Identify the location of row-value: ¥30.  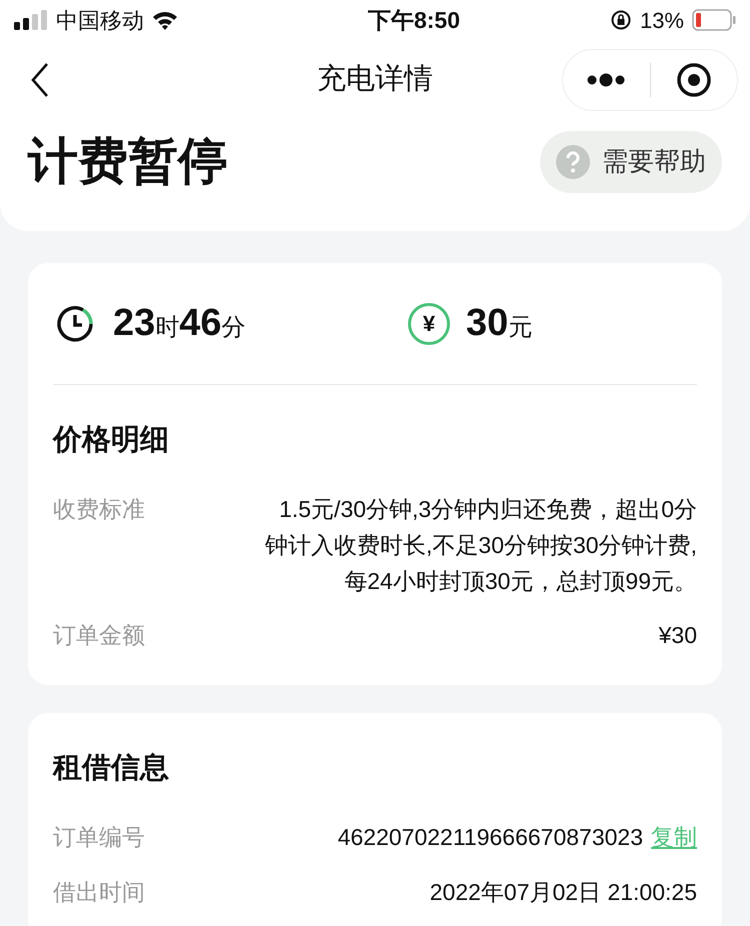
(677, 635).